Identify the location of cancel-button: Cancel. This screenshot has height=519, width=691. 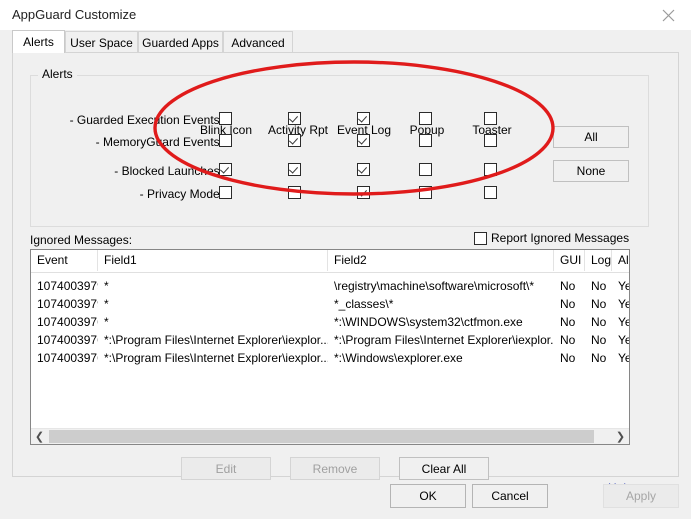
(510, 496).